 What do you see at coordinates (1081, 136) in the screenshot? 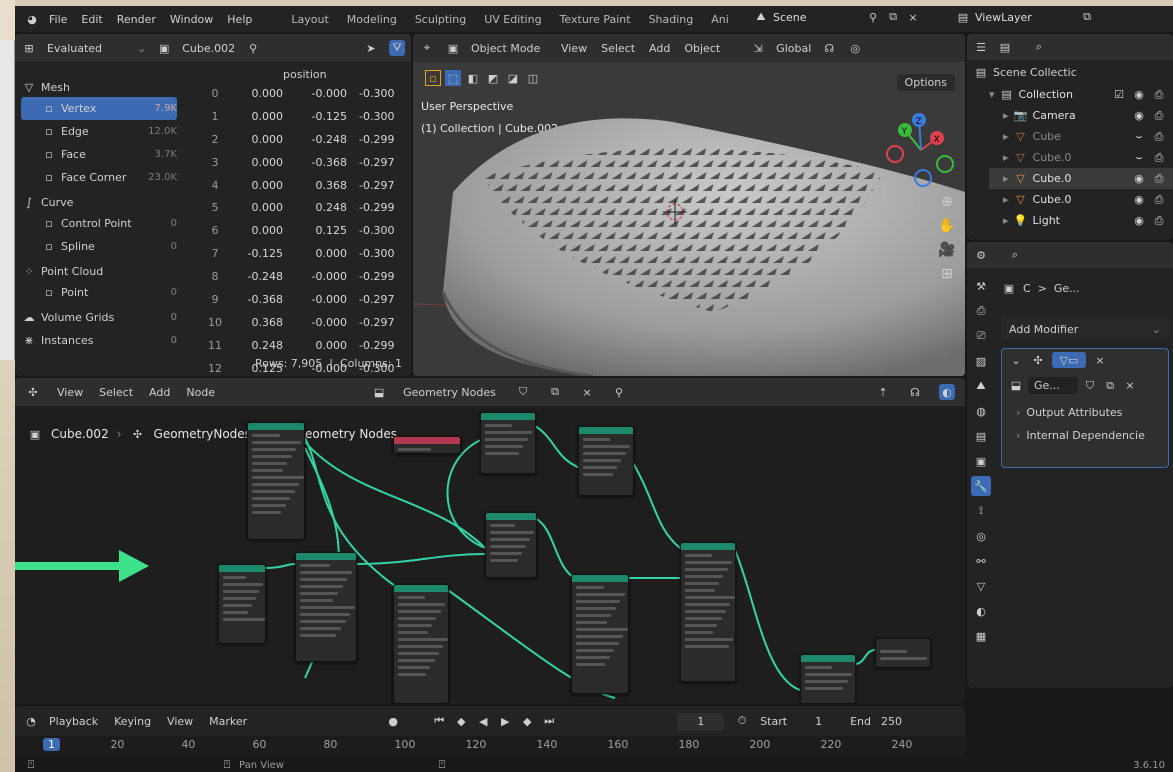
I see `outliner-item: ▸ ▽ Cube ⌣ ⎙` at bounding box center [1081, 136].